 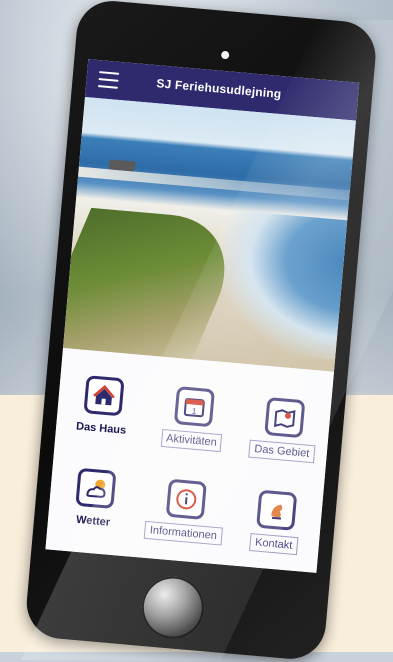 What do you see at coordinates (173, 607) in the screenshot?
I see `home-button` at bounding box center [173, 607].